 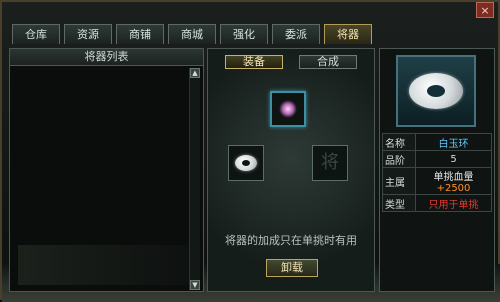 What do you see at coordinates (453, 159) in the screenshot?
I see `prop-value-grade: 5` at bounding box center [453, 159].